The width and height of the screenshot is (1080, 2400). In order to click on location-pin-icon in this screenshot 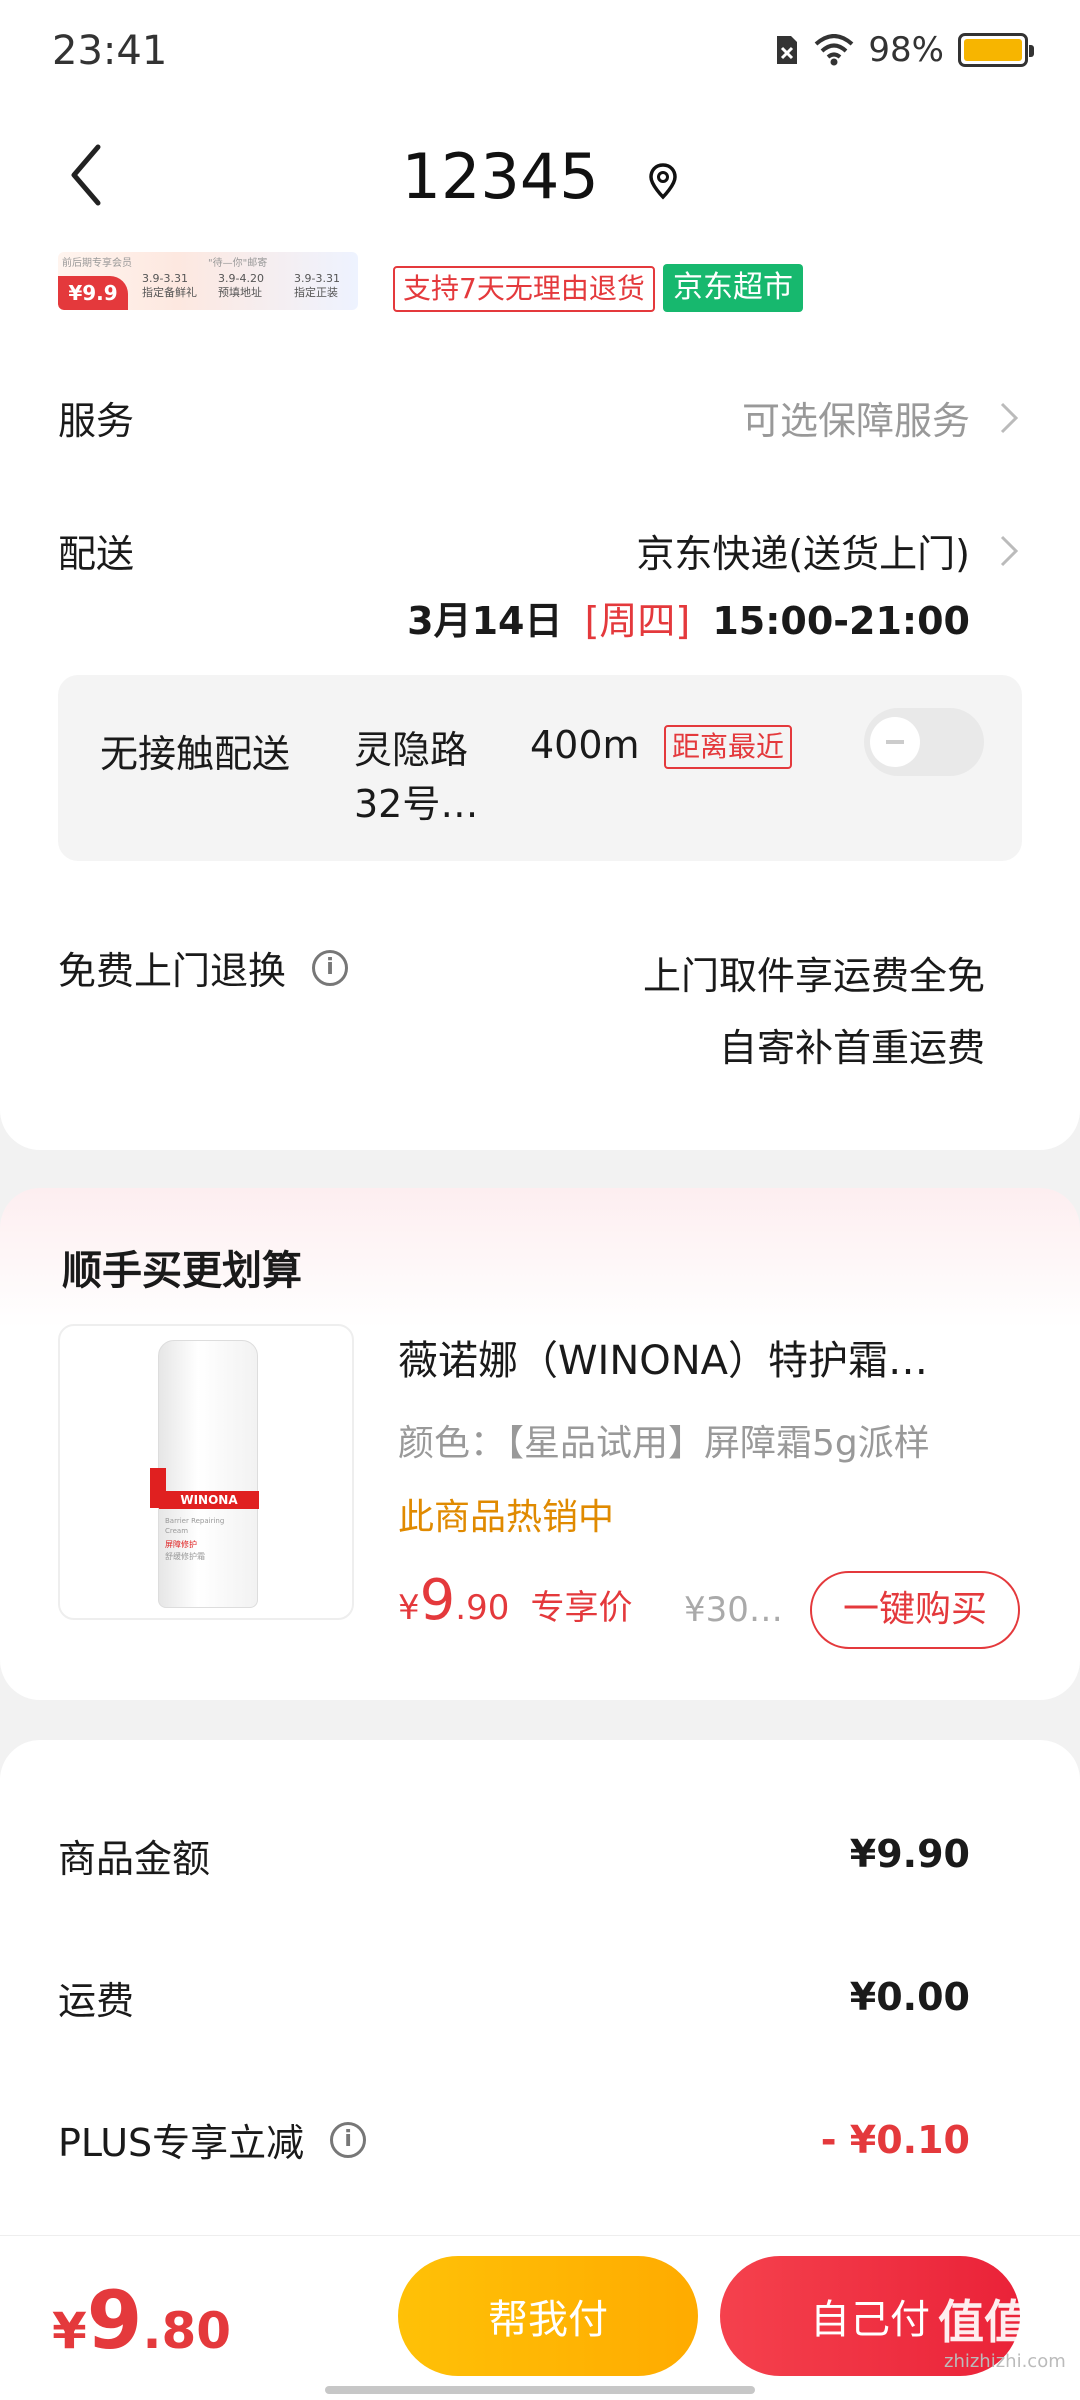, I will do `click(663, 181)`.